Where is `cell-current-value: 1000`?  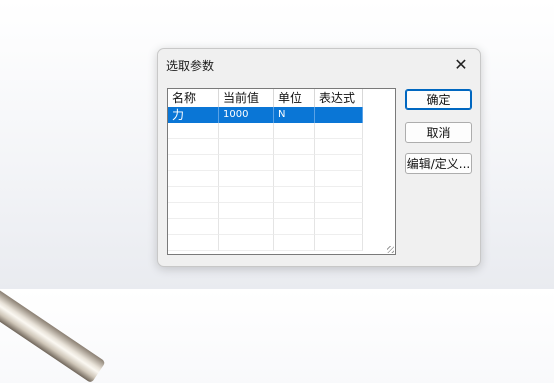
cell-current-value: 1000 is located at coordinates (246, 115).